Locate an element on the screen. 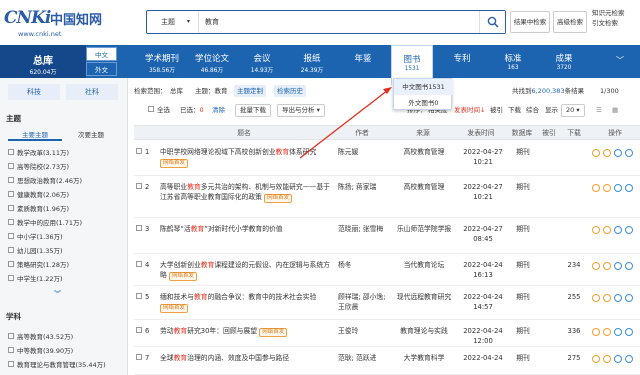 This screenshot has width=640, height=375. result-source: 大学教育科学 is located at coordinates (424, 358).